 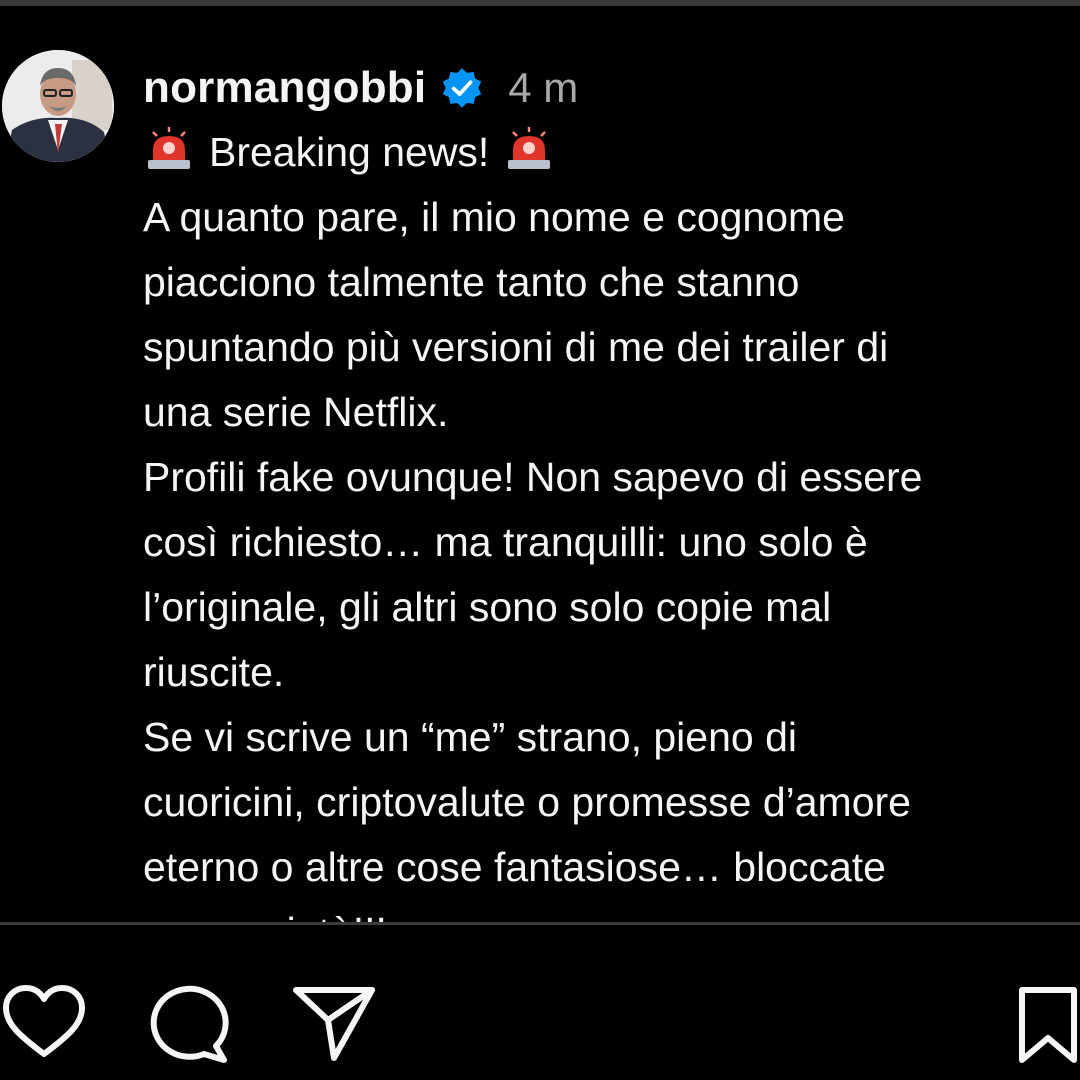 What do you see at coordinates (611, 152) in the screenshot?
I see `caption-breaking-line: Breaking news!` at bounding box center [611, 152].